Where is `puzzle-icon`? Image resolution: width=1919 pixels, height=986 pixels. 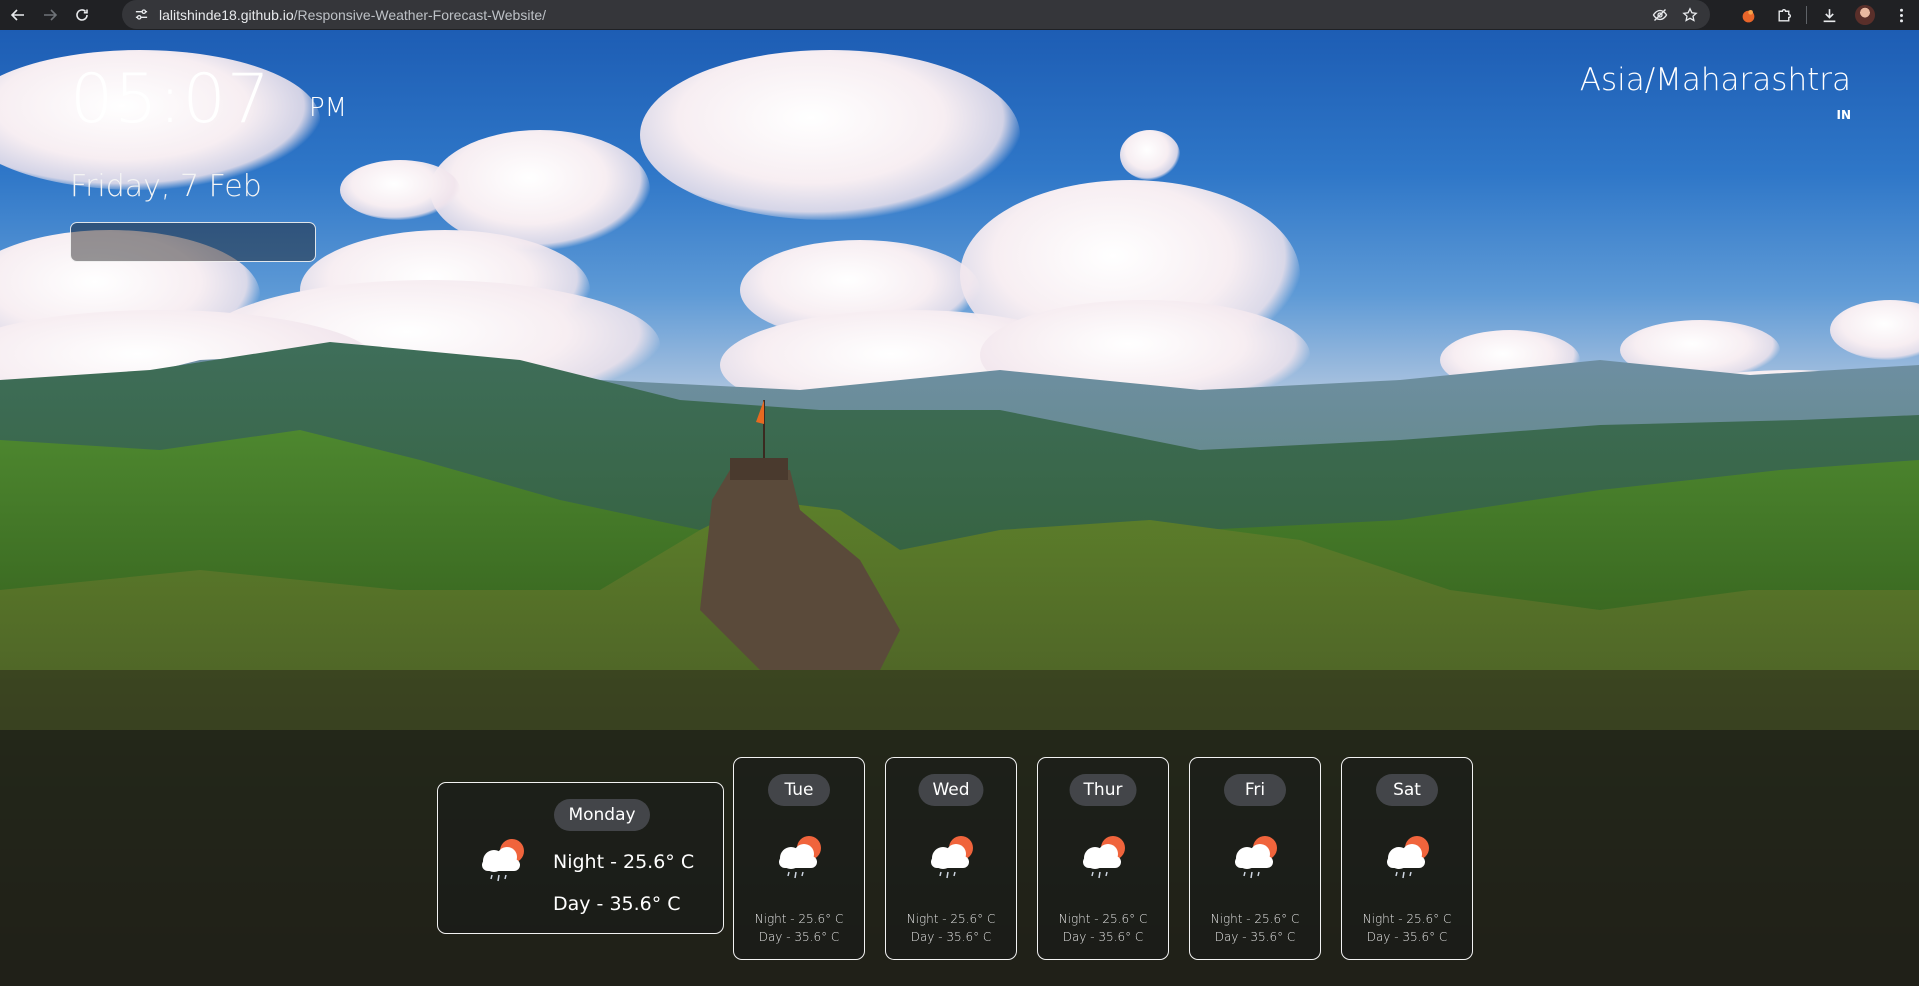
puzzle-icon is located at coordinates (1784, 15).